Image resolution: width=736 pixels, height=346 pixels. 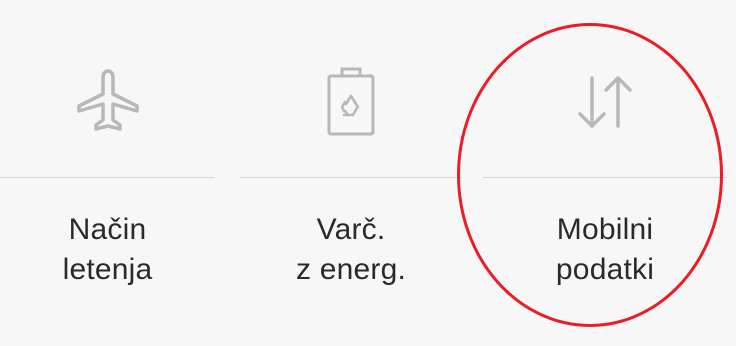 What do you see at coordinates (107, 269) in the screenshot?
I see `tile-label-line2: letenja` at bounding box center [107, 269].